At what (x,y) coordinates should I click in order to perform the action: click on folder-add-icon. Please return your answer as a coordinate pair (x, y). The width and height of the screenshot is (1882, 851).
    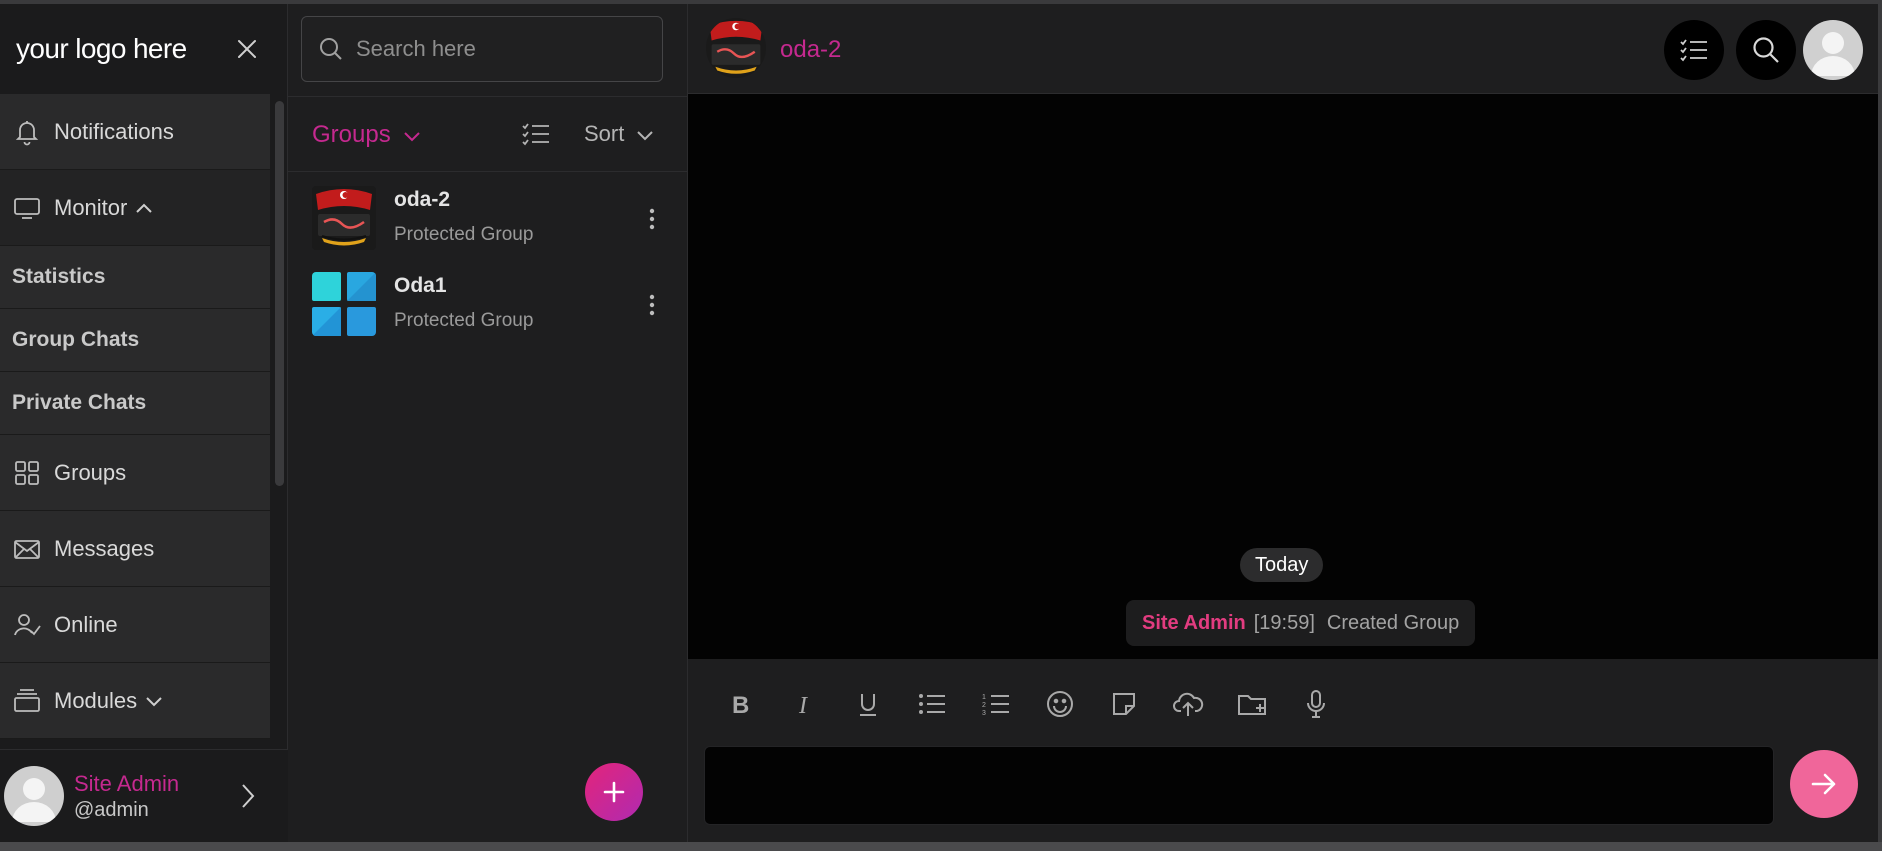
    Looking at the image, I should click on (1252, 705).